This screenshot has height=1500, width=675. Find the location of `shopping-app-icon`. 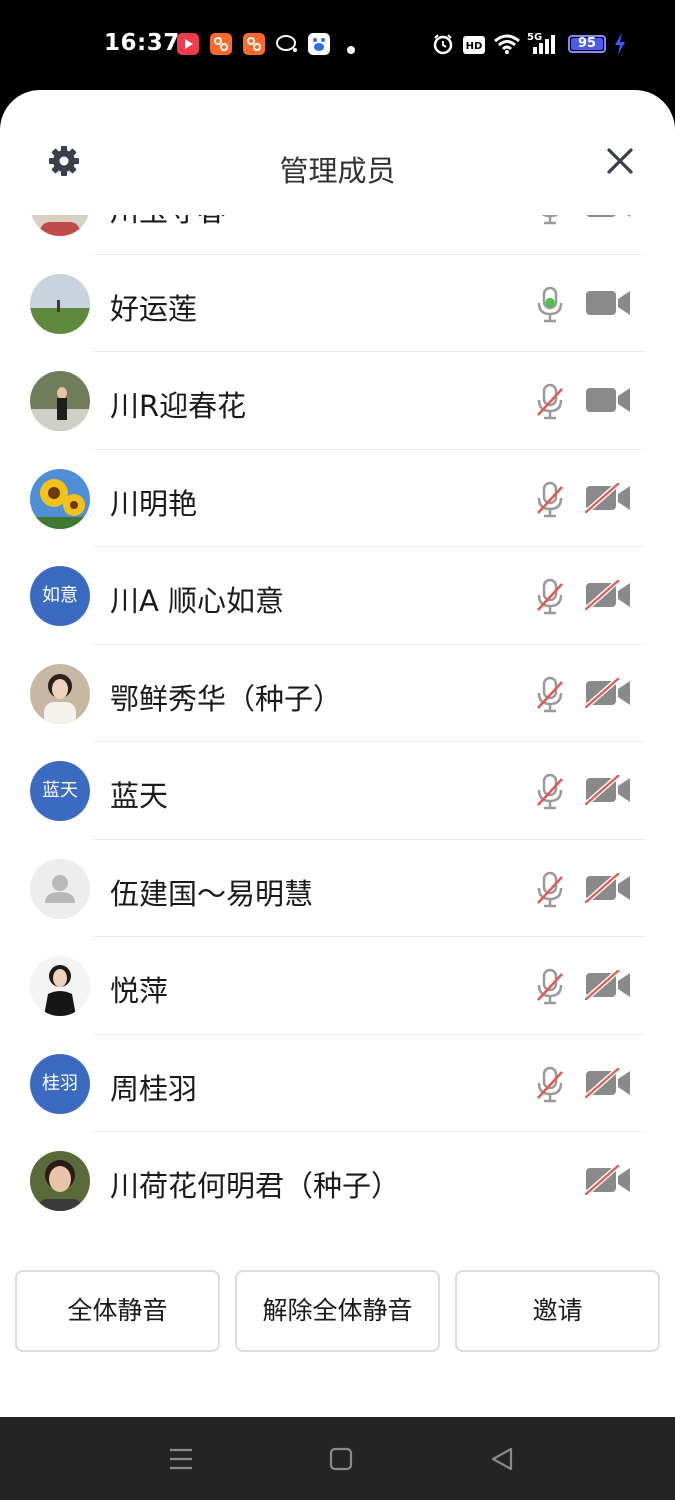

shopping-app-icon is located at coordinates (221, 44).